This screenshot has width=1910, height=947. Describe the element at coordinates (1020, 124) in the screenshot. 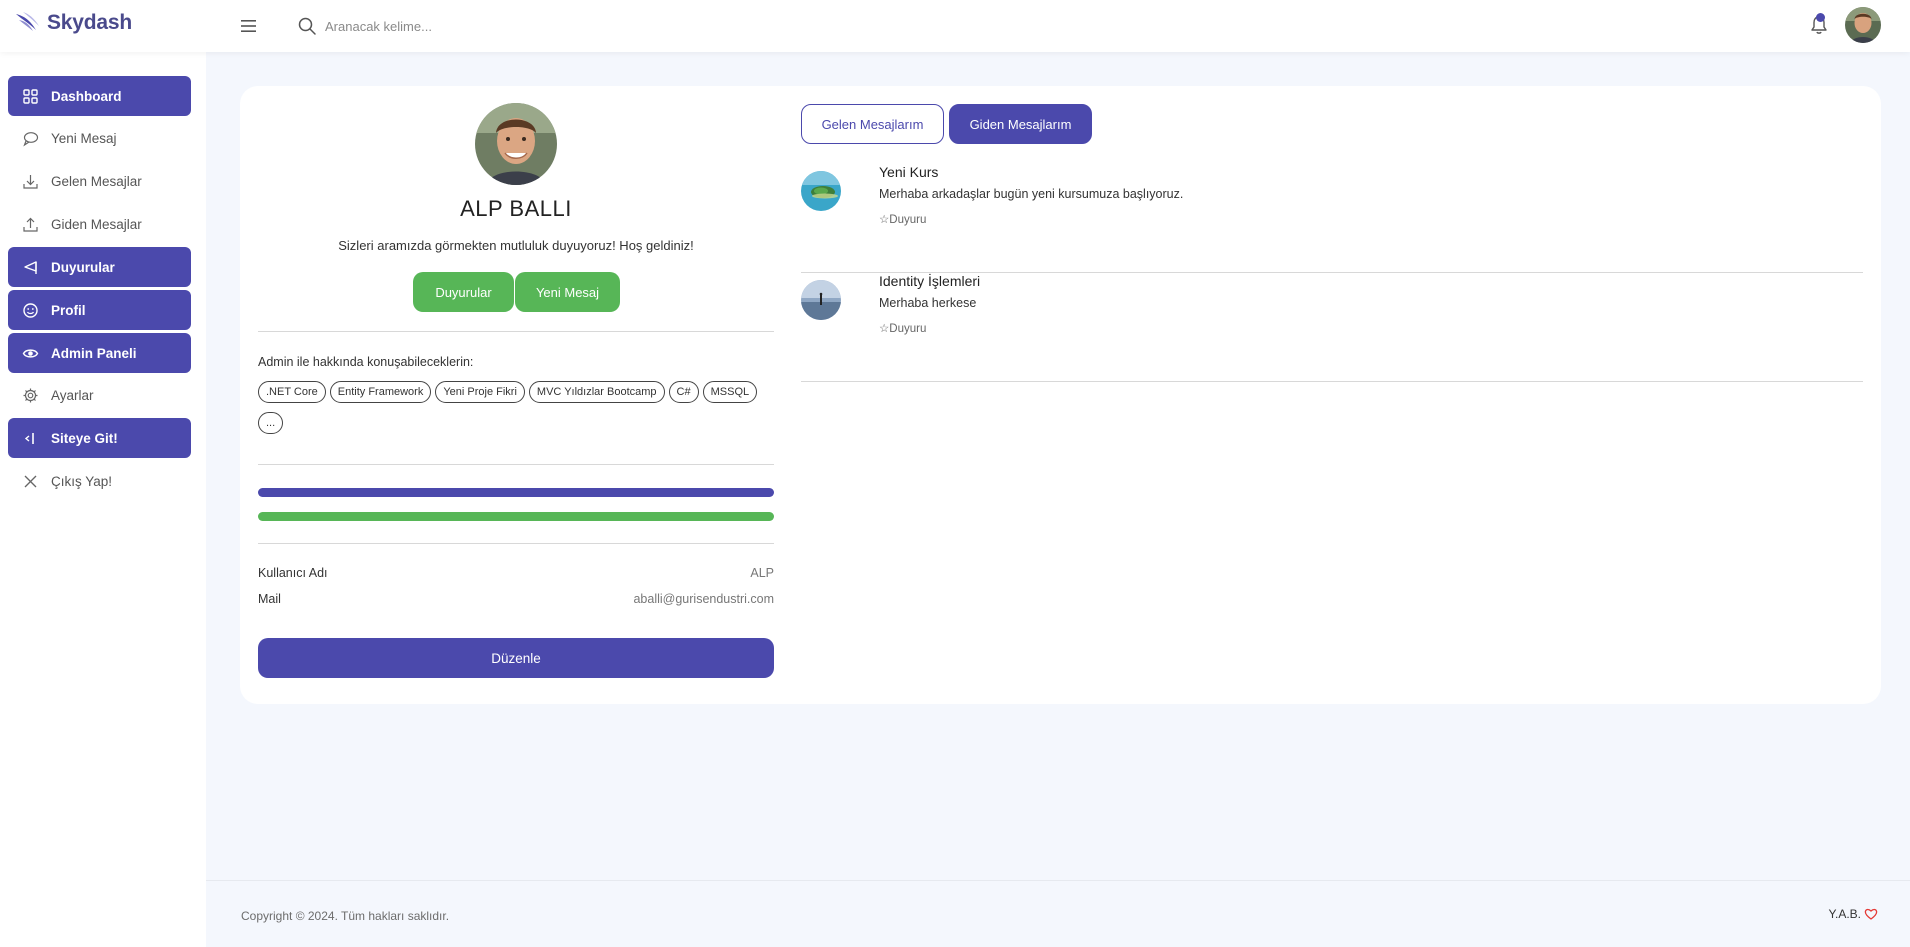

I see `tab-sent: Giden Mesajlarım` at that location.